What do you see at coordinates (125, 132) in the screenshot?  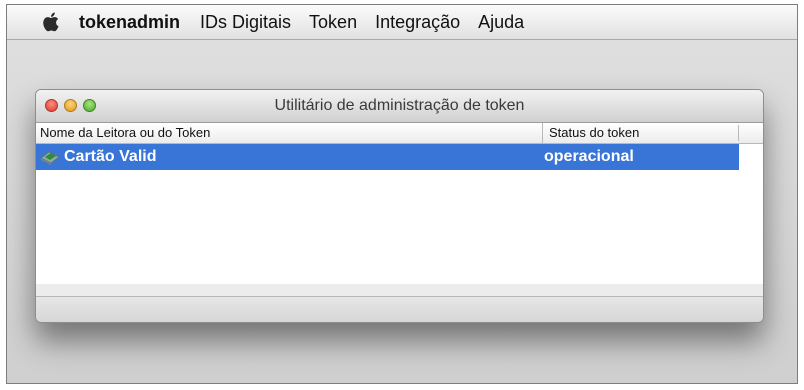 I see `column-header-name: Nome da Leitora ou do Token` at bounding box center [125, 132].